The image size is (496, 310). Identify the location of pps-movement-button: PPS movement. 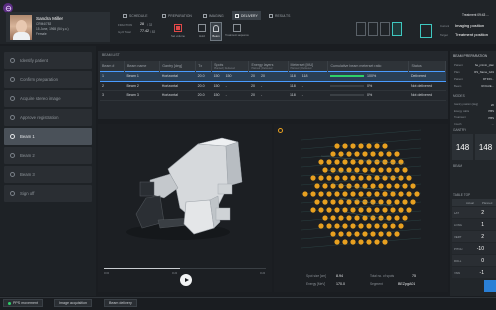
(23, 303).